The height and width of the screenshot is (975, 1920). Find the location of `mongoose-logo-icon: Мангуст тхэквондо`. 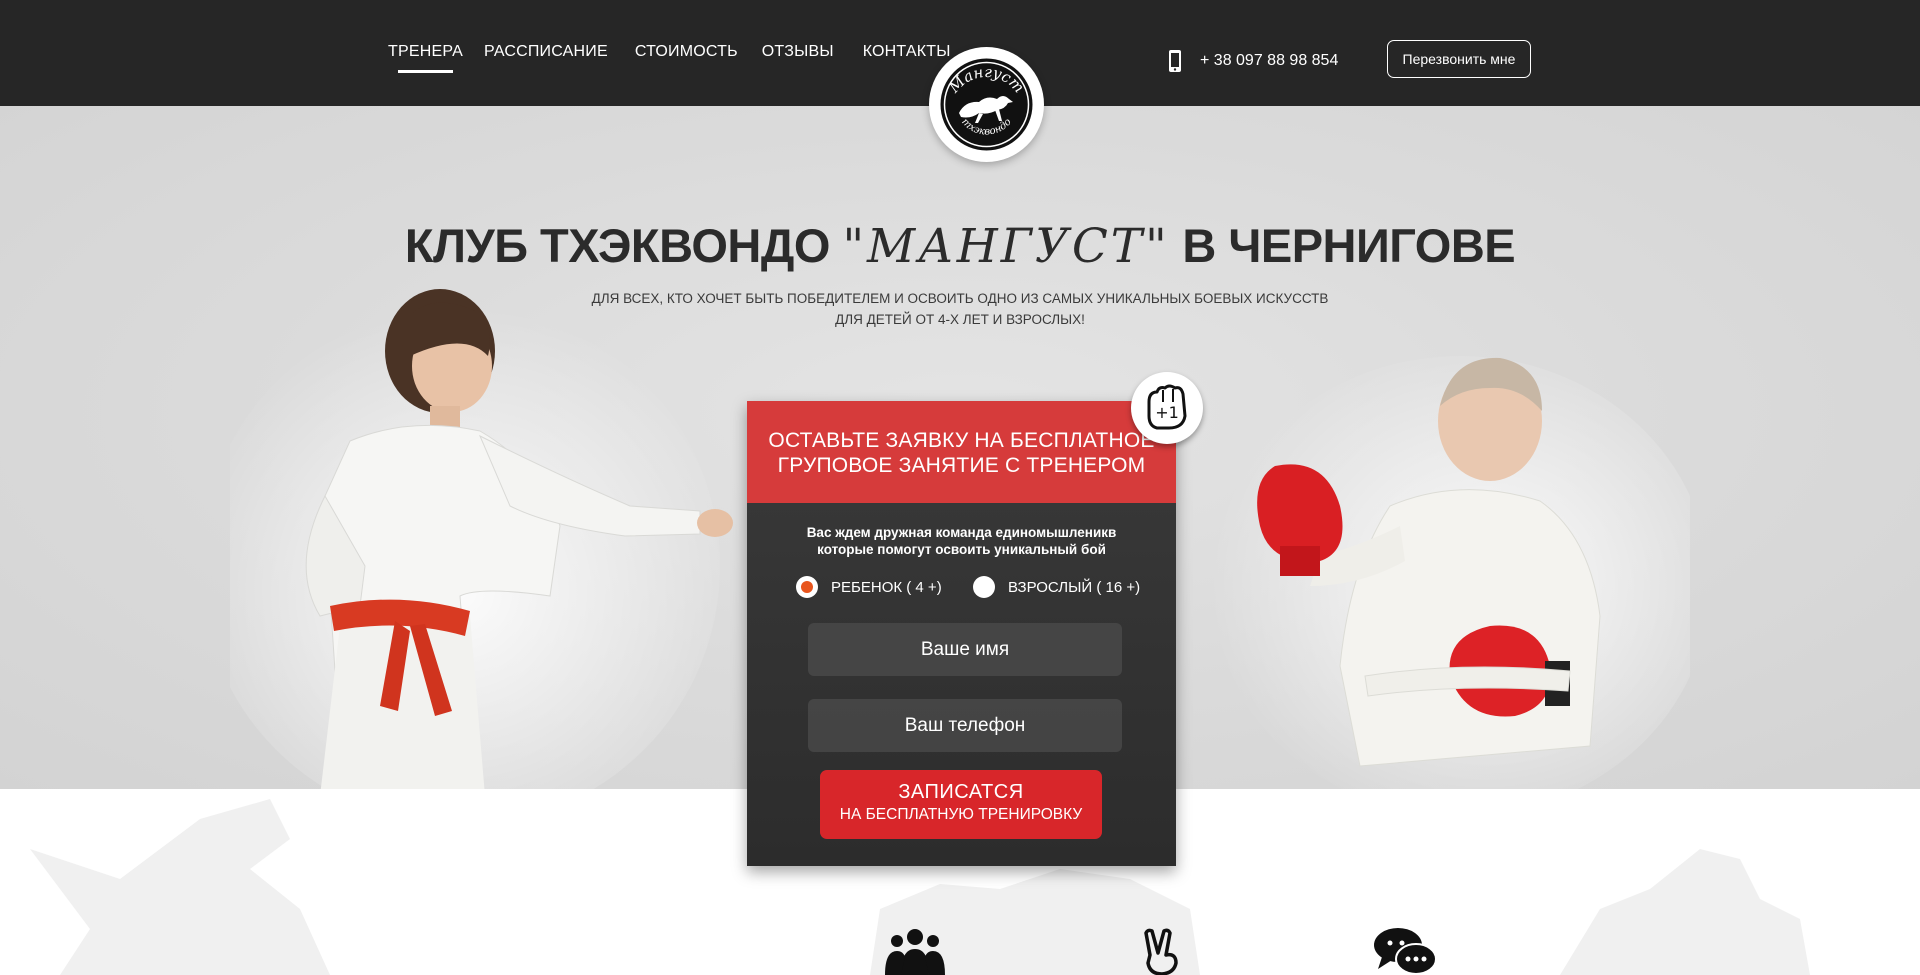

mongoose-logo-icon: Мангуст тхэквондо is located at coordinates (986, 104).